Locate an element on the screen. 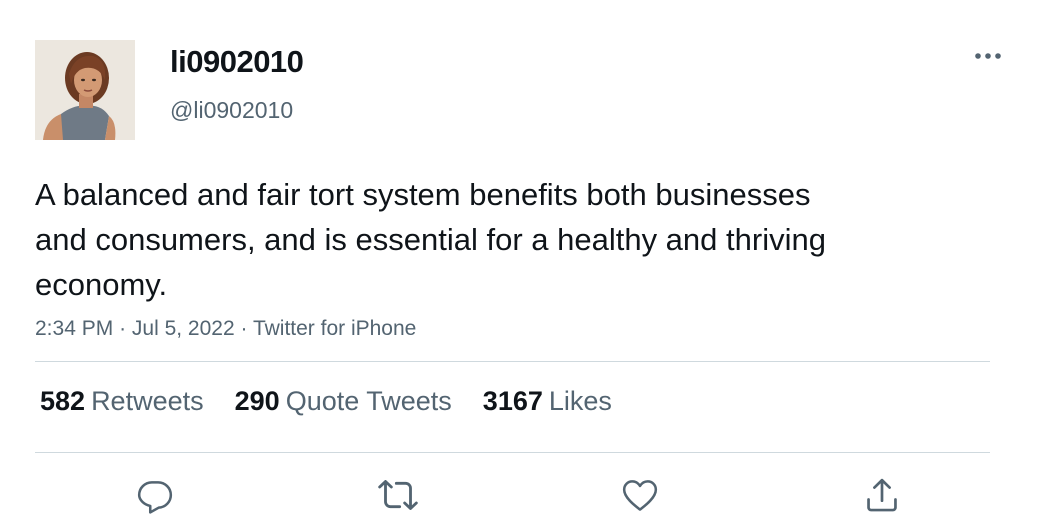 This screenshot has width=1050, height=525. tweet-stats: 582 Retweets 290 Quote Tweets 3167 Likes is located at coordinates (341, 401).